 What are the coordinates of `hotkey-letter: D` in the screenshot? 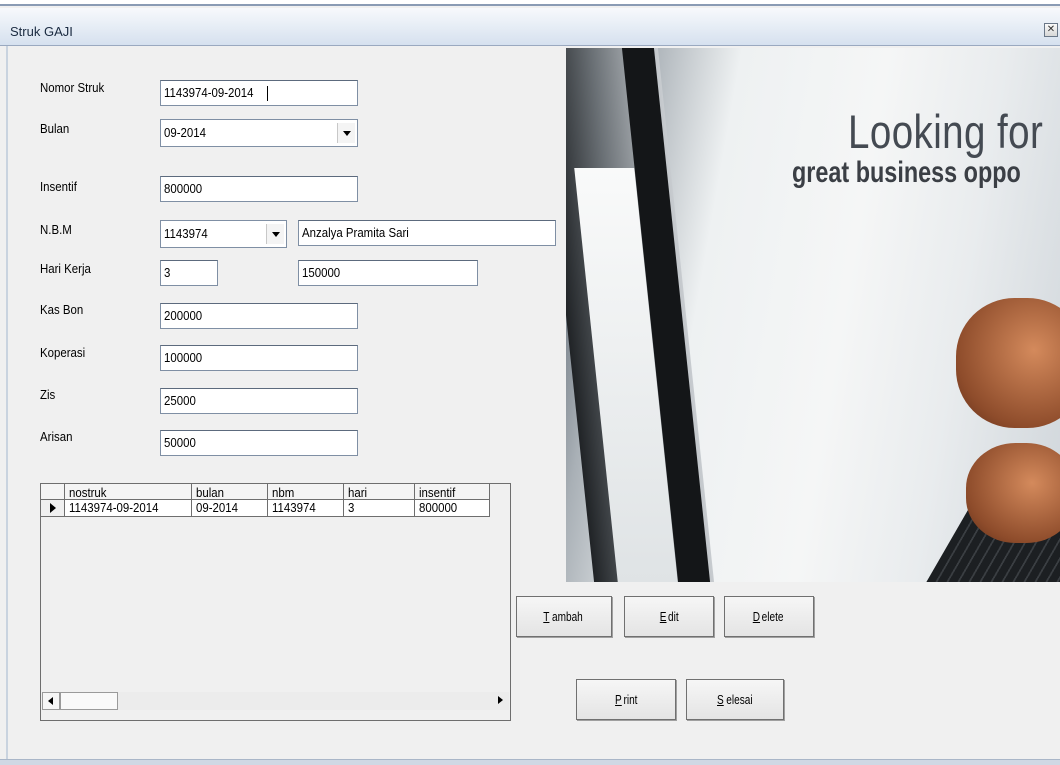 It's located at (756, 616).